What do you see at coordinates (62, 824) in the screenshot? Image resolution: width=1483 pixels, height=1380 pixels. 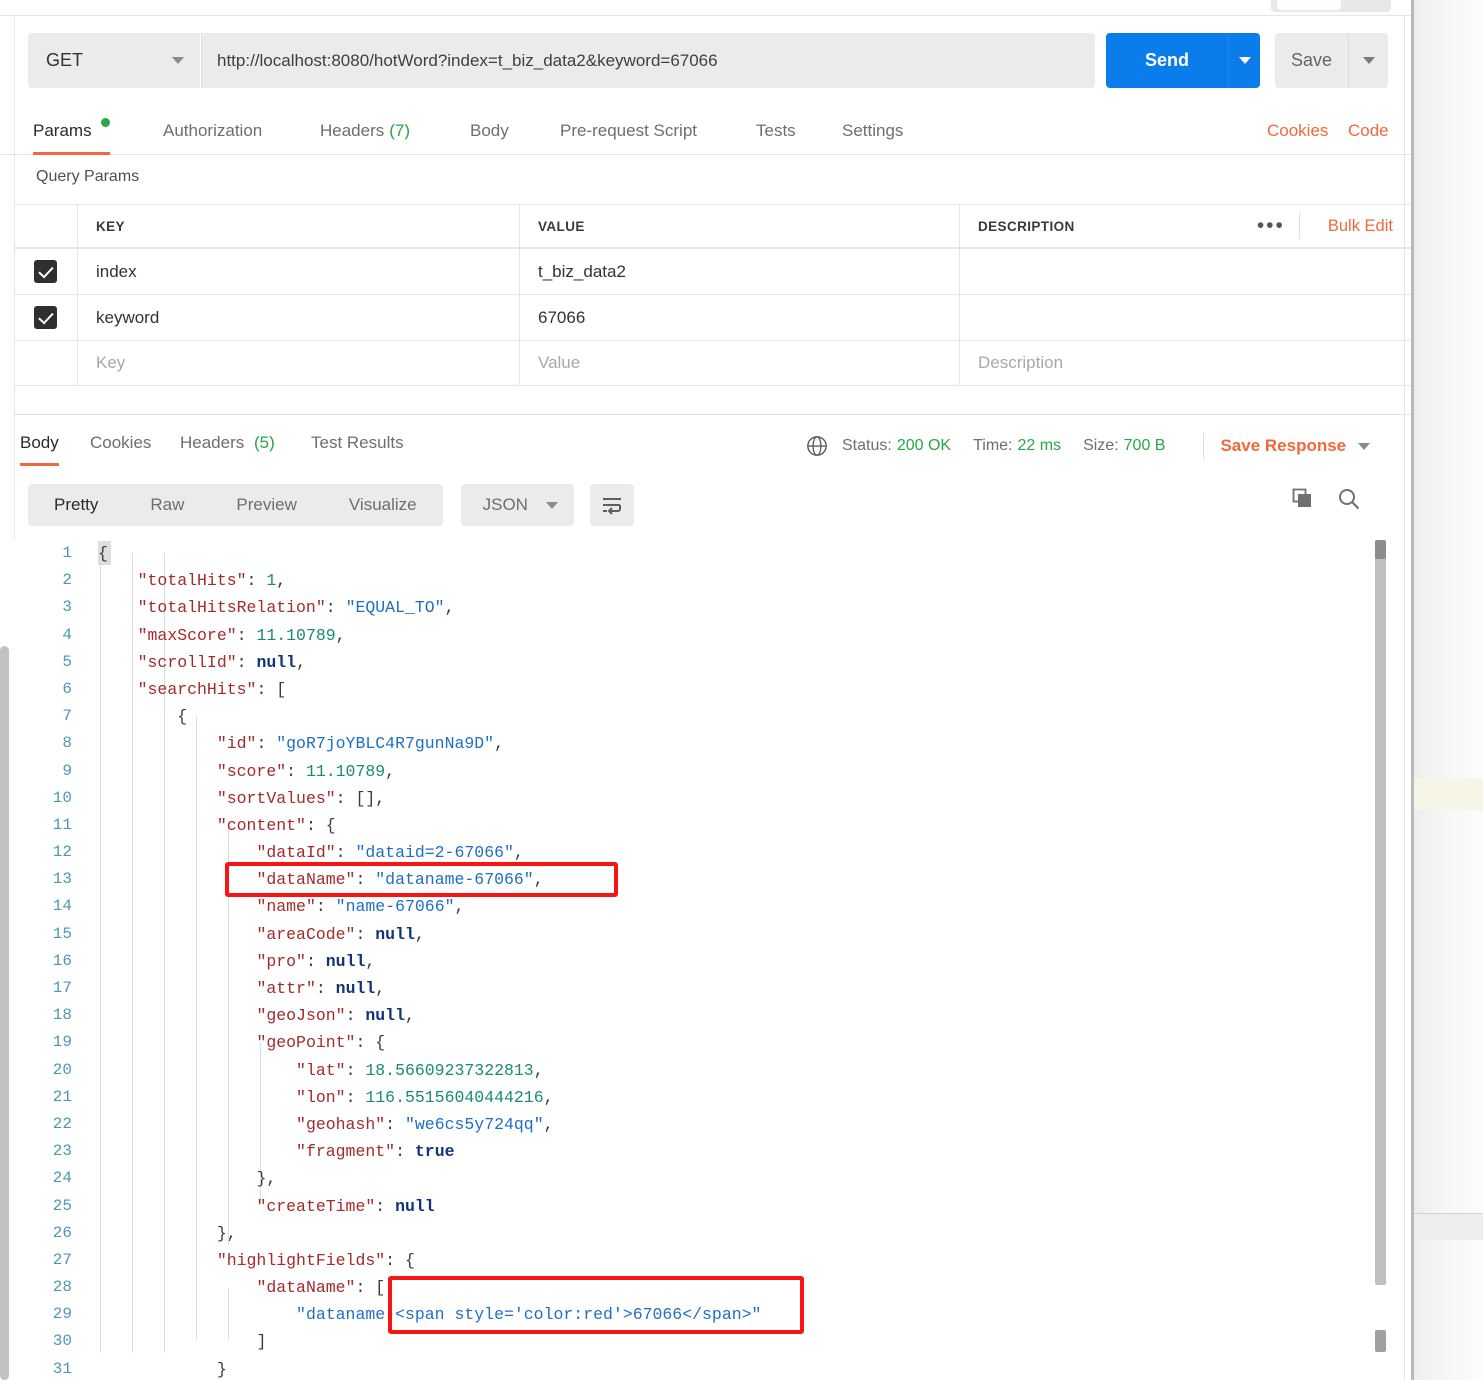 I see `line-number: 11` at bounding box center [62, 824].